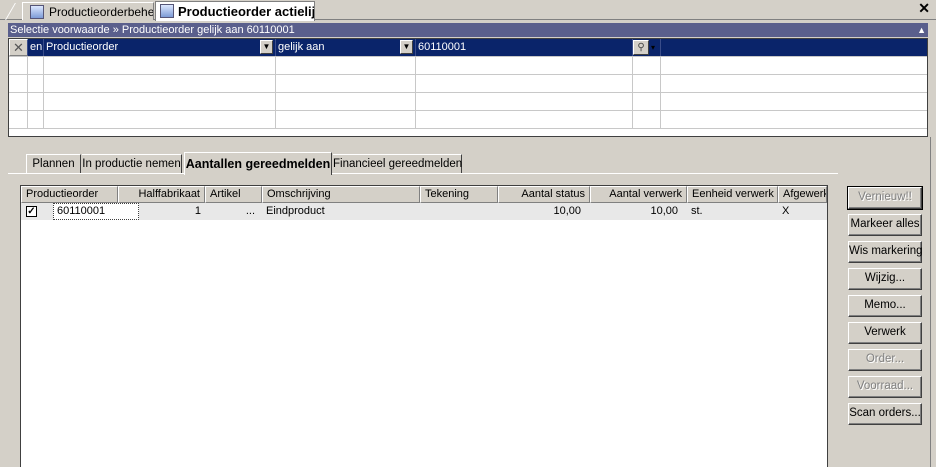  Describe the element at coordinates (664, 211) in the screenshot. I see `cell-aantal-verwerk: 10,00` at that location.